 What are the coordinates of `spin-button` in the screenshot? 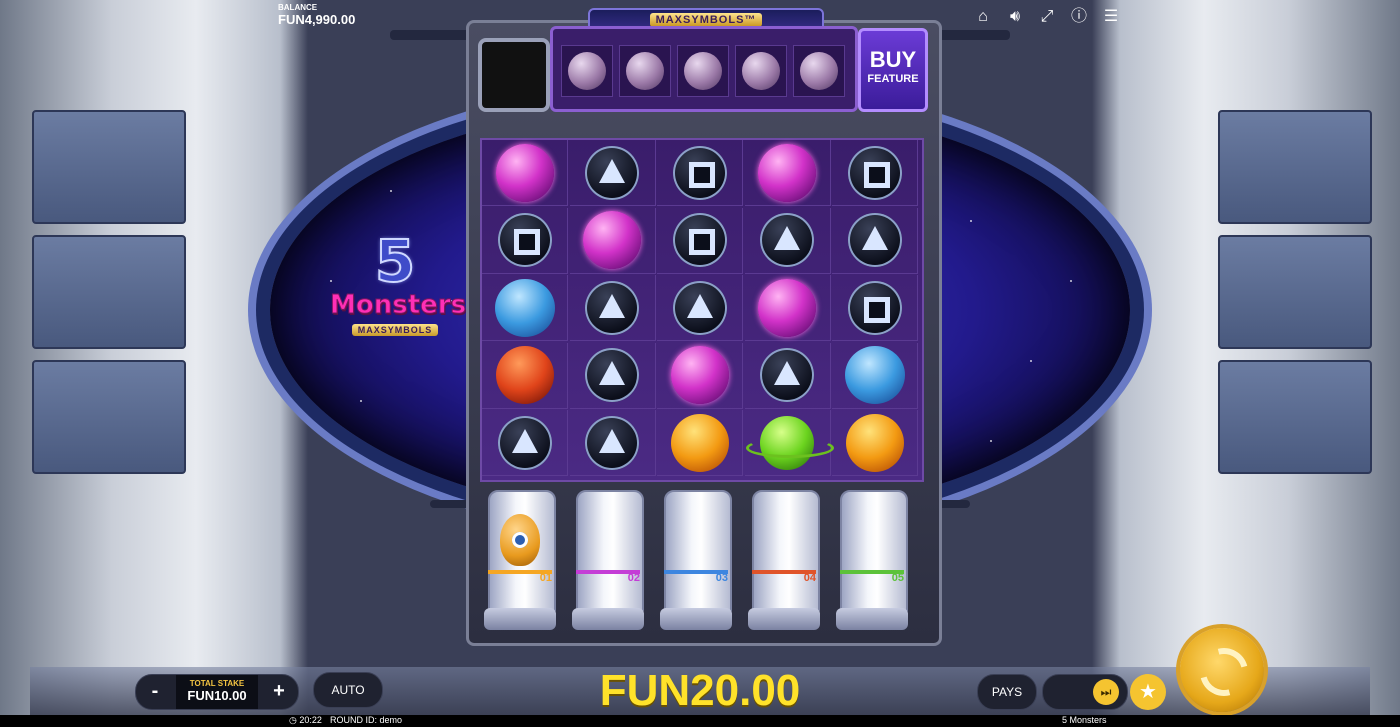 It's located at (1222, 670).